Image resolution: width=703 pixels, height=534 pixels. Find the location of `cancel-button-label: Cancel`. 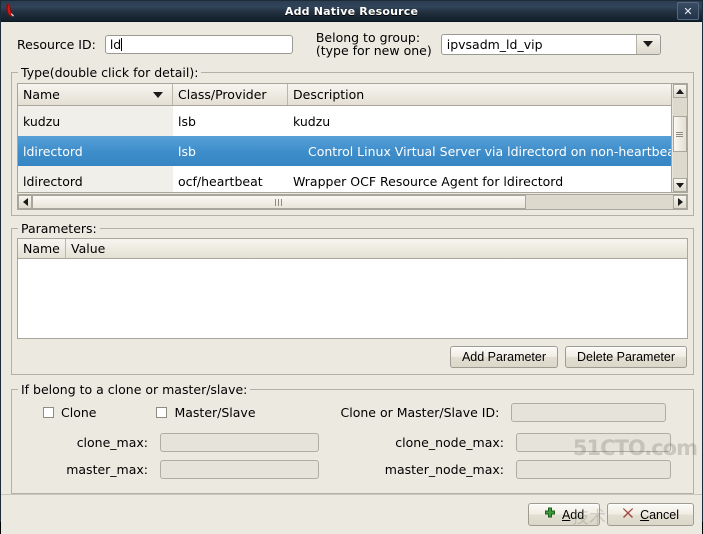

cancel-button-label: Cancel is located at coordinates (659, 515).